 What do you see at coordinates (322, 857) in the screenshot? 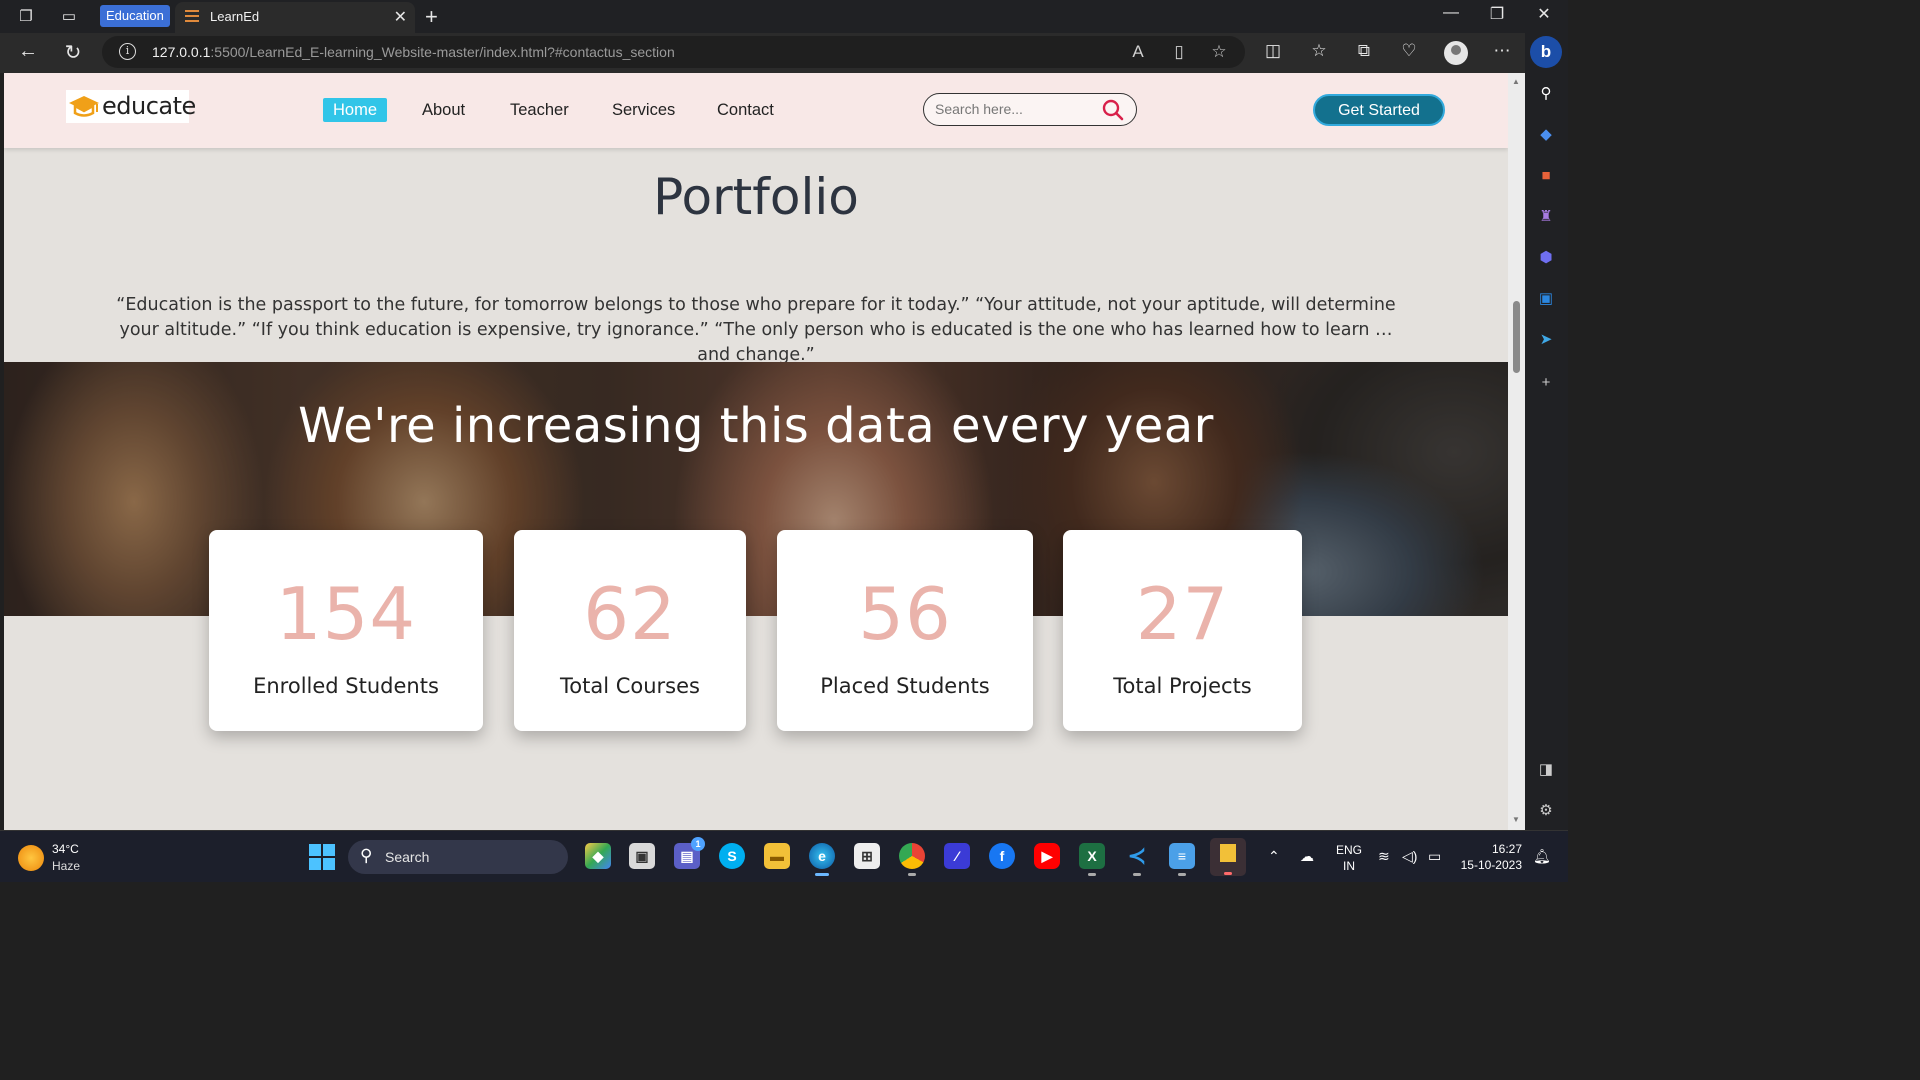
I see `windows-start-icon` at bounding box center [322, 857].